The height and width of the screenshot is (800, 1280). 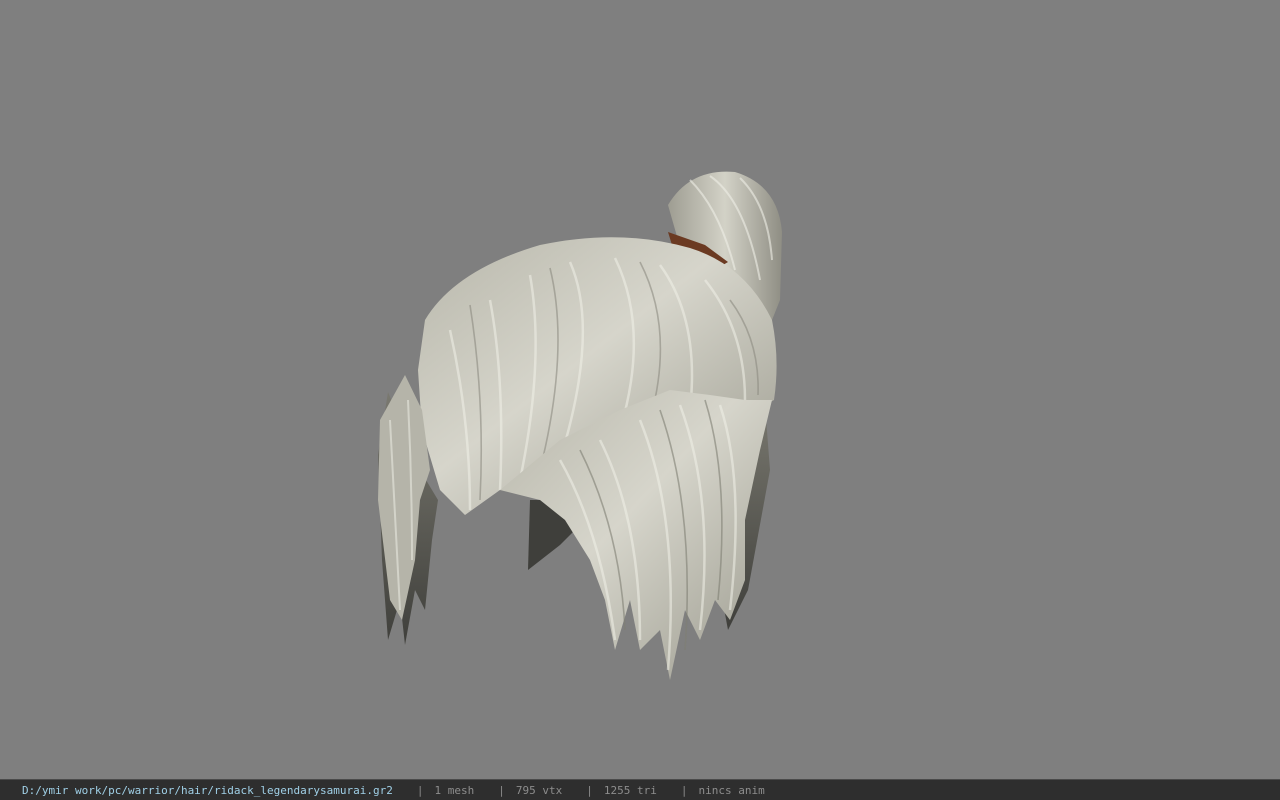 I want to click on triangle-count: 1255 tri, so click(x=630, y=790).